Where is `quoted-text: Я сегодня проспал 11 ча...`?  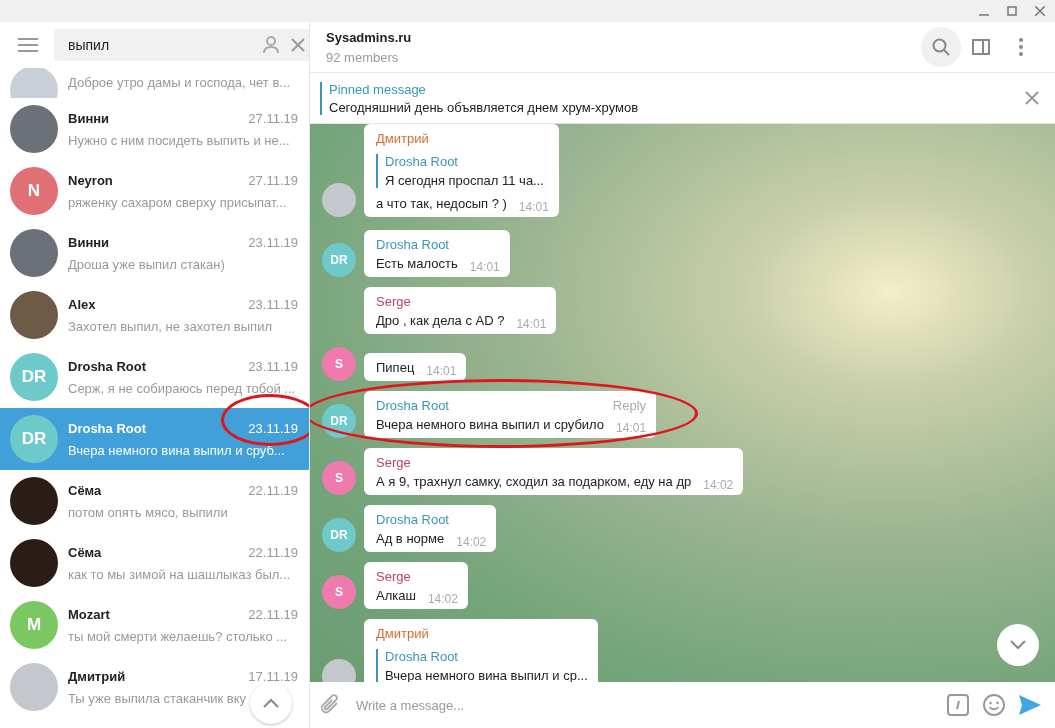
quoted-text: Я сегодня проспал 11 ча... is located at coordinates (465, 180).